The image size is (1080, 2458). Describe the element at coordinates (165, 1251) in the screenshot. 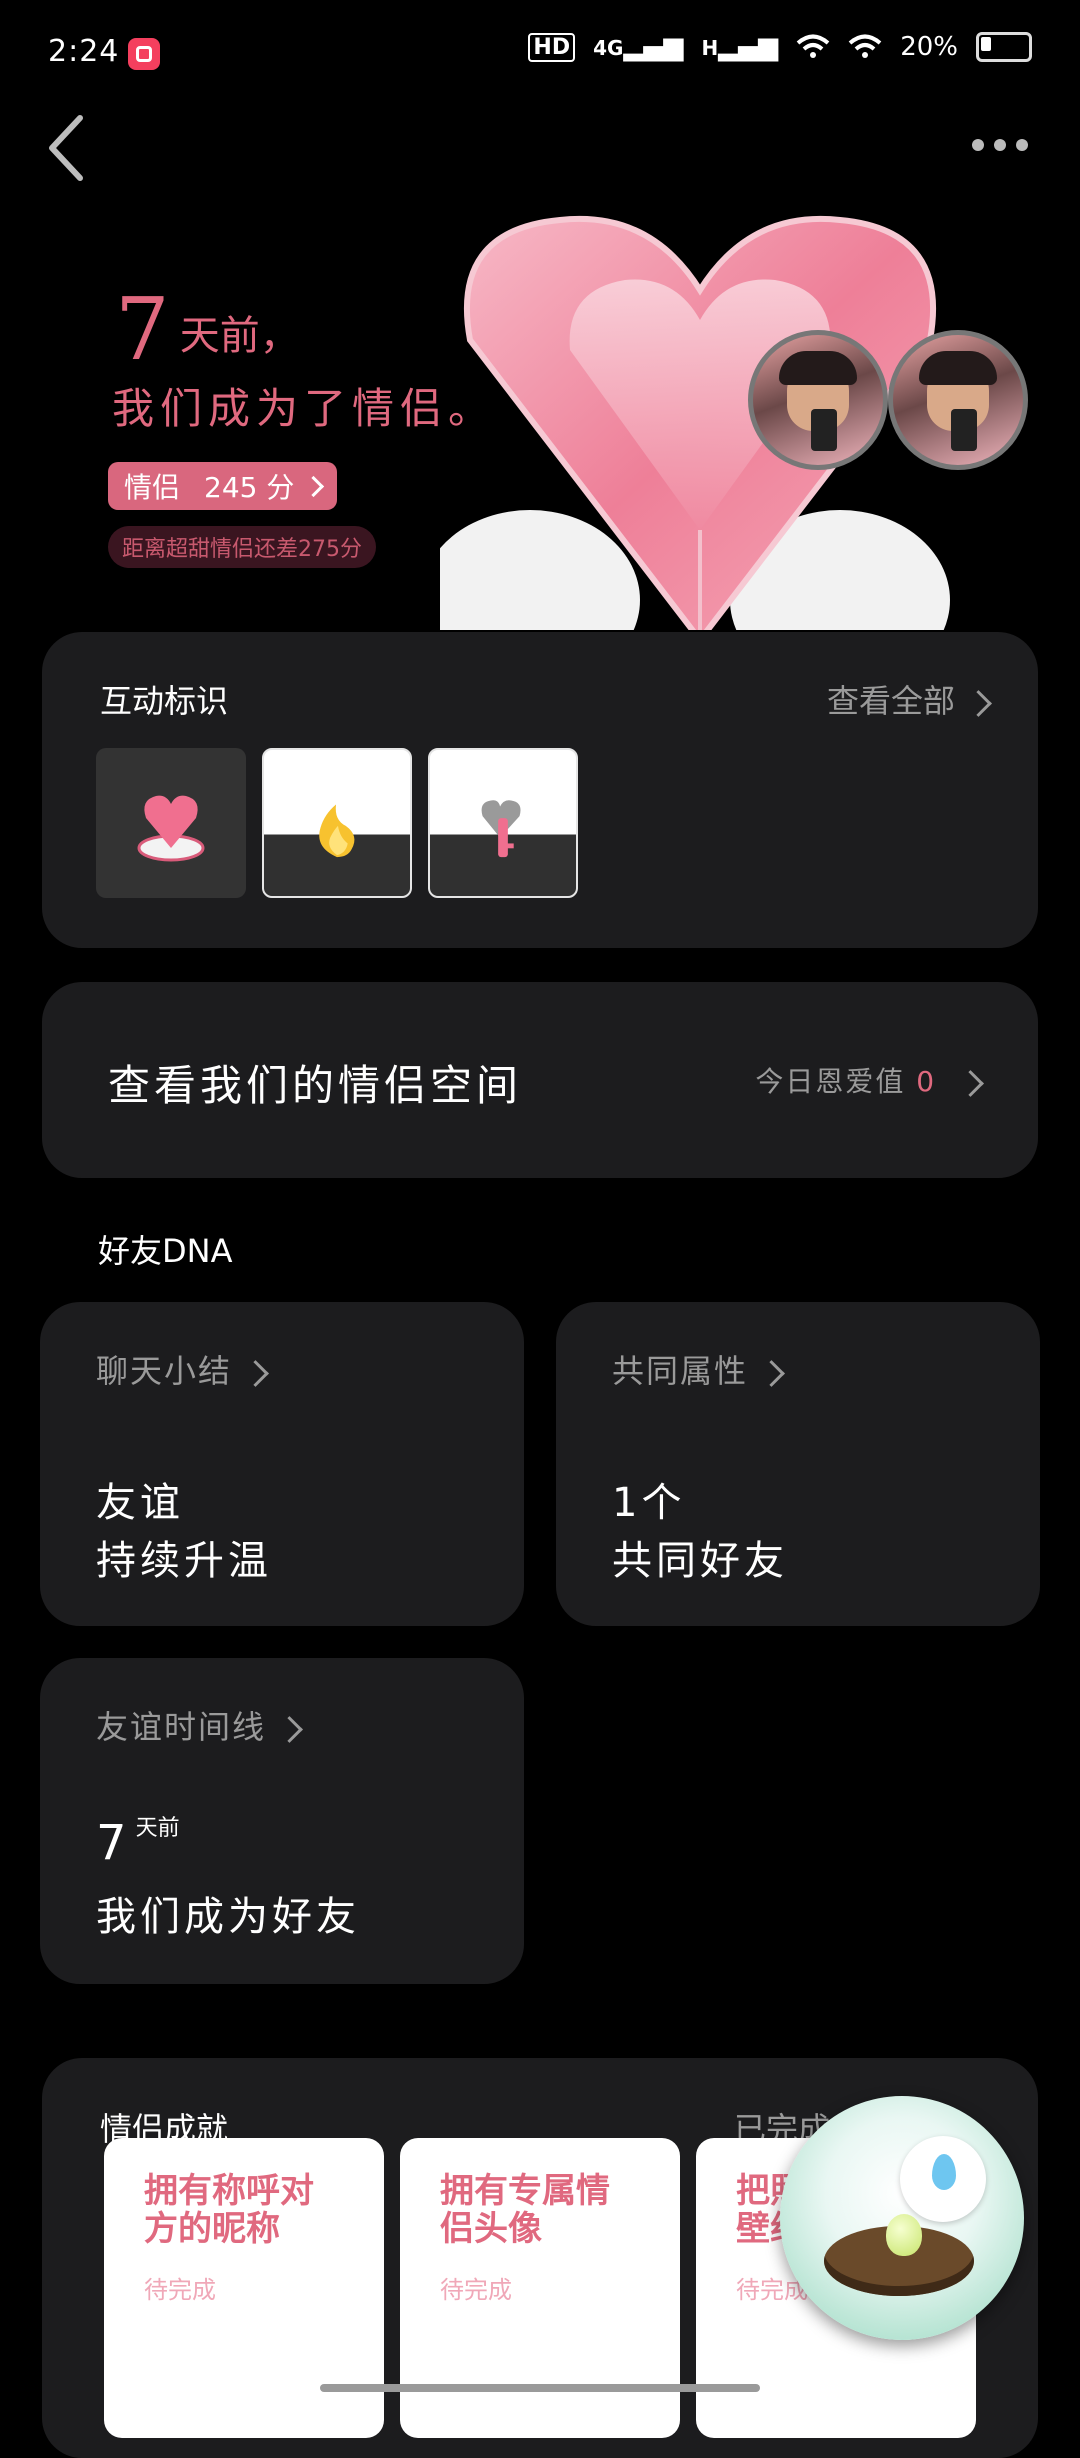

I see `friend-dna-label: 好友DNA` at that location.